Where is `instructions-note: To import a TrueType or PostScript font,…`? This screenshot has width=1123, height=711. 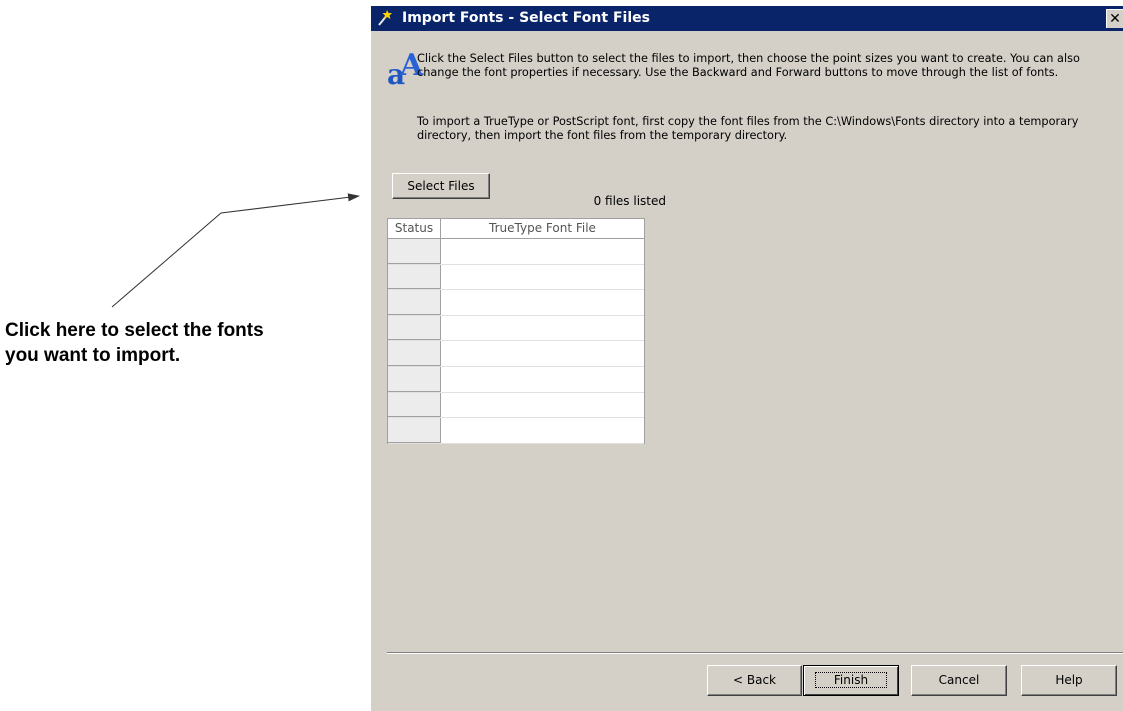
instructions-note: To import a TrueType or PostScript font,… is located at coordinates (748, 128).